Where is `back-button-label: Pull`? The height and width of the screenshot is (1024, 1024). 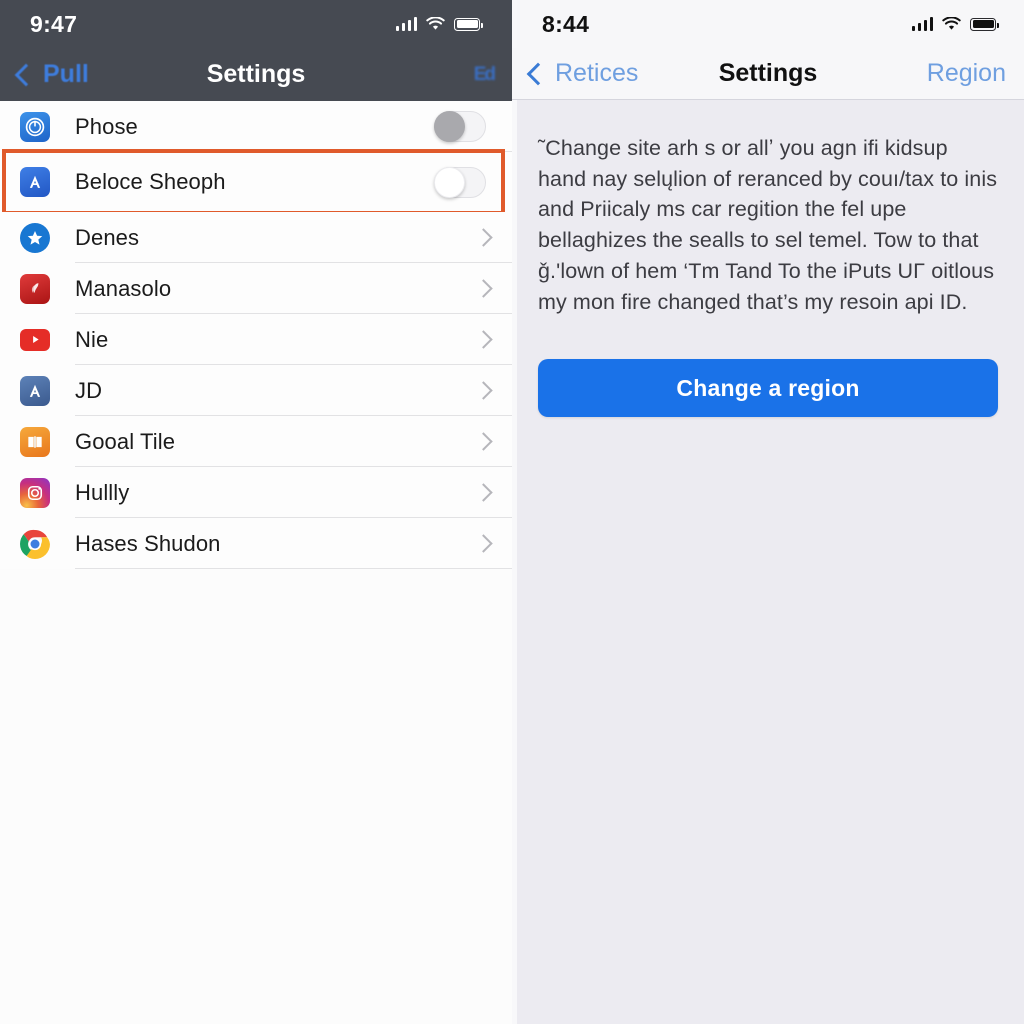 back-button-label: Pull is located at coordinates (66, 74).